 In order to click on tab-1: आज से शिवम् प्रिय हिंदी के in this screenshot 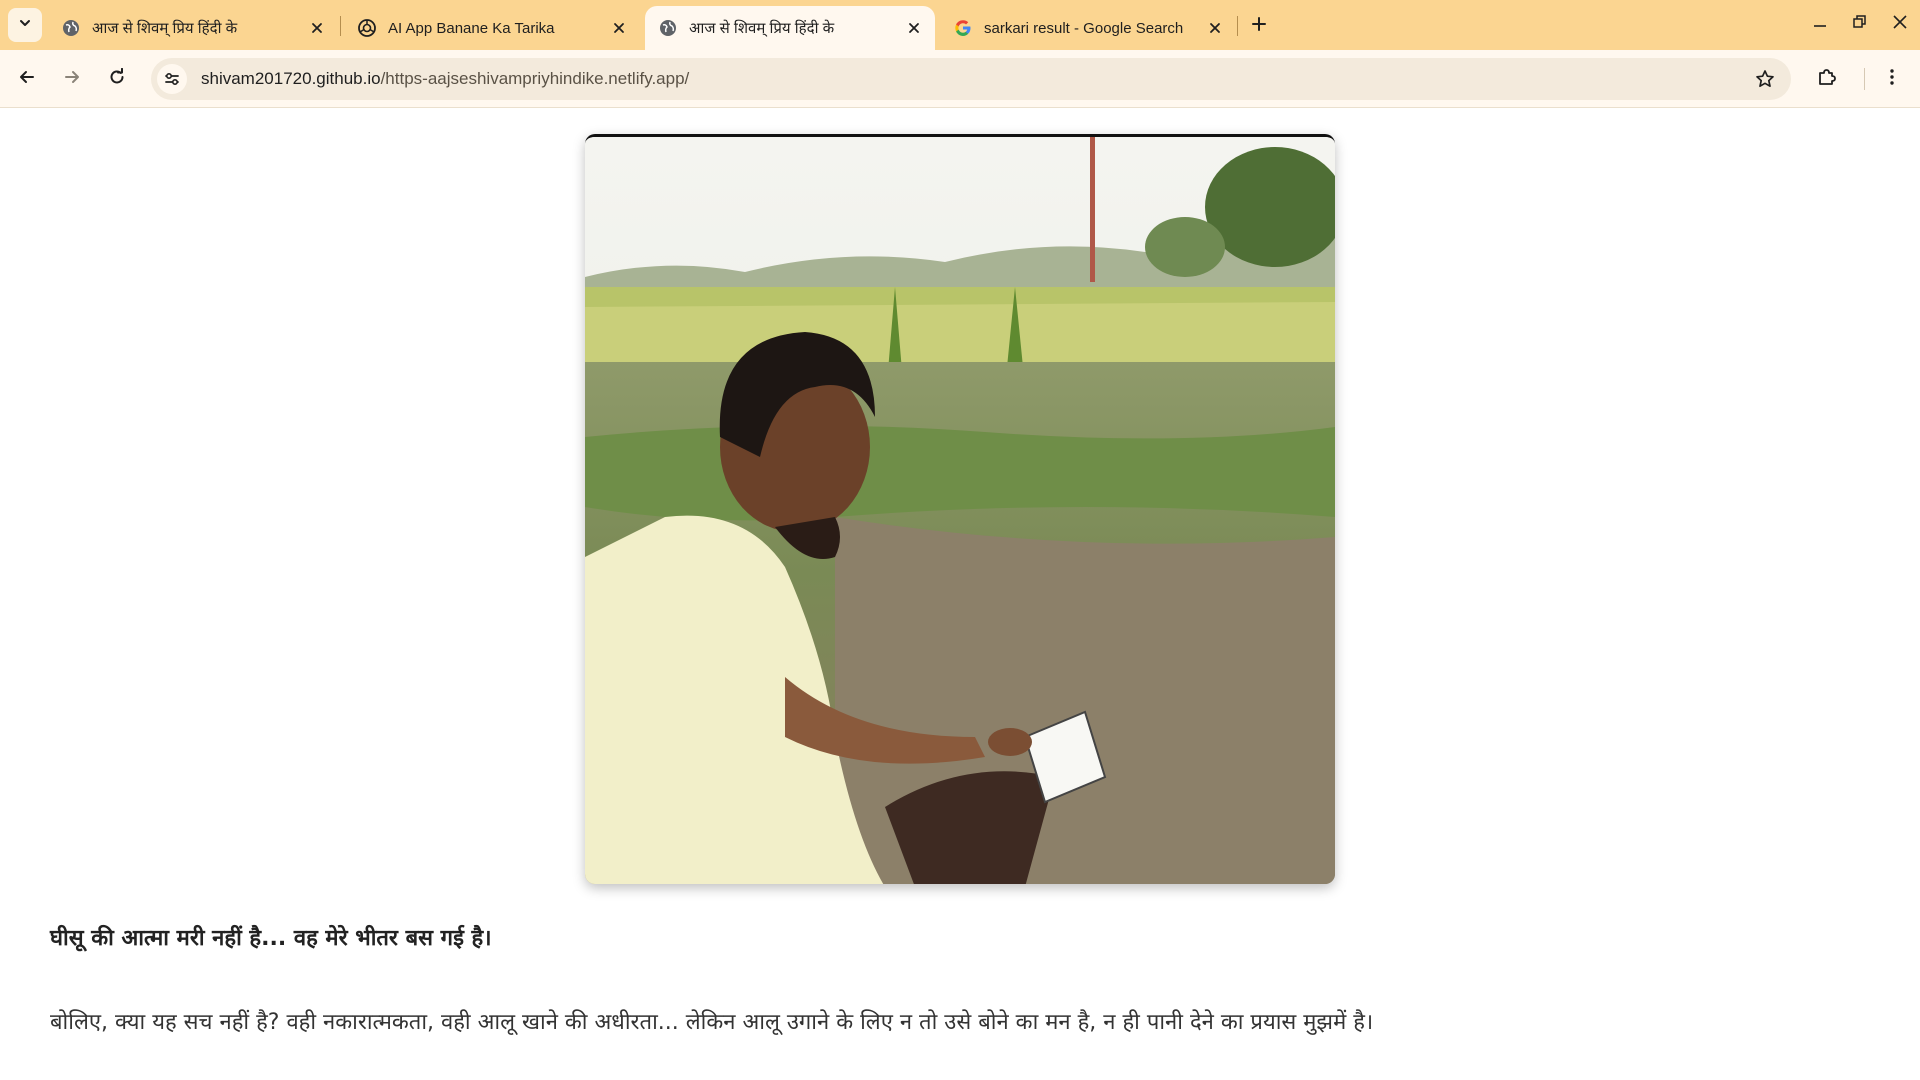, I will do `click(193, 28)`.